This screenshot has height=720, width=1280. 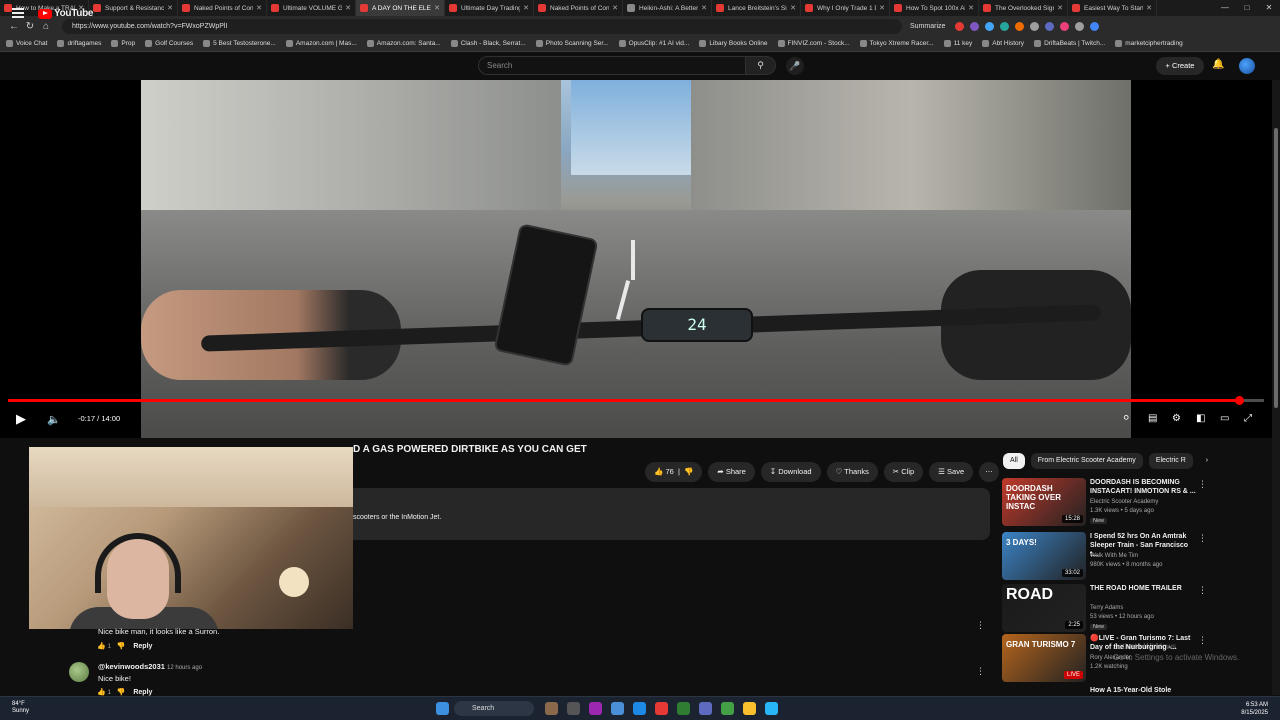 I want to click on browser-tab: A DAY ON THE ELECT✕, so click(x=400, y=8).